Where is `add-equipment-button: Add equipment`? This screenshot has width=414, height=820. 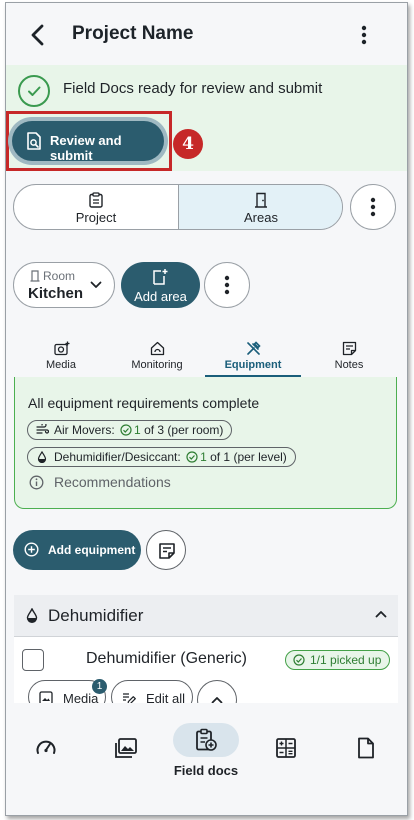
add-equipment-button: Add equipment is located at coordinates (77, 550).